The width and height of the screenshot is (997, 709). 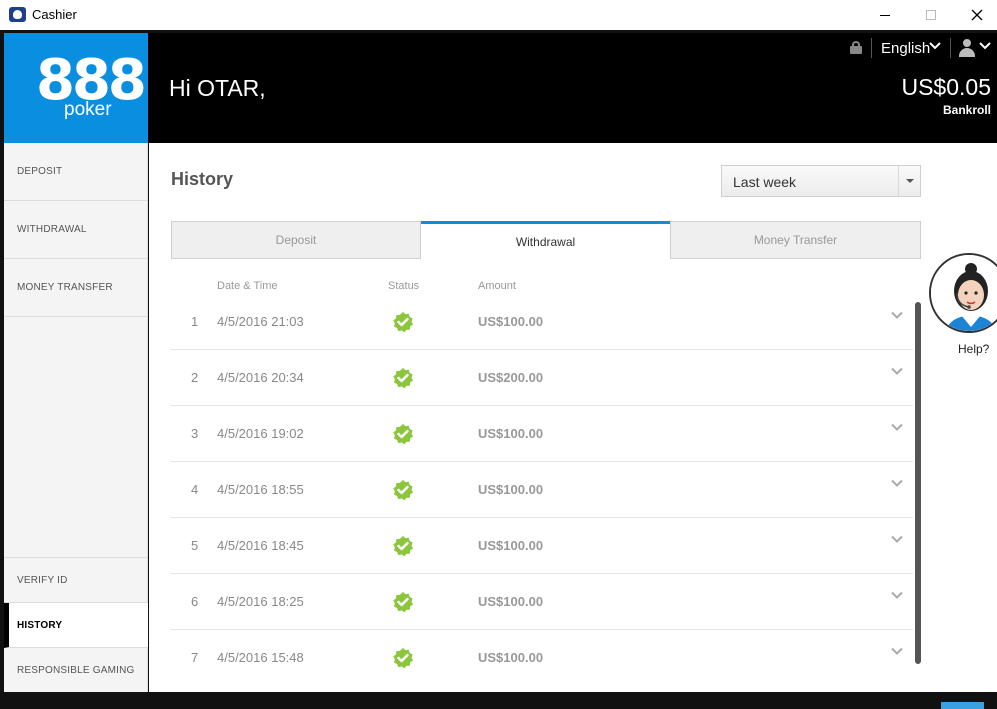 What do you see at coordinates (54, 14) in the screenshot?
I see `window-title: Cashier` at bounding box center [54, 14].